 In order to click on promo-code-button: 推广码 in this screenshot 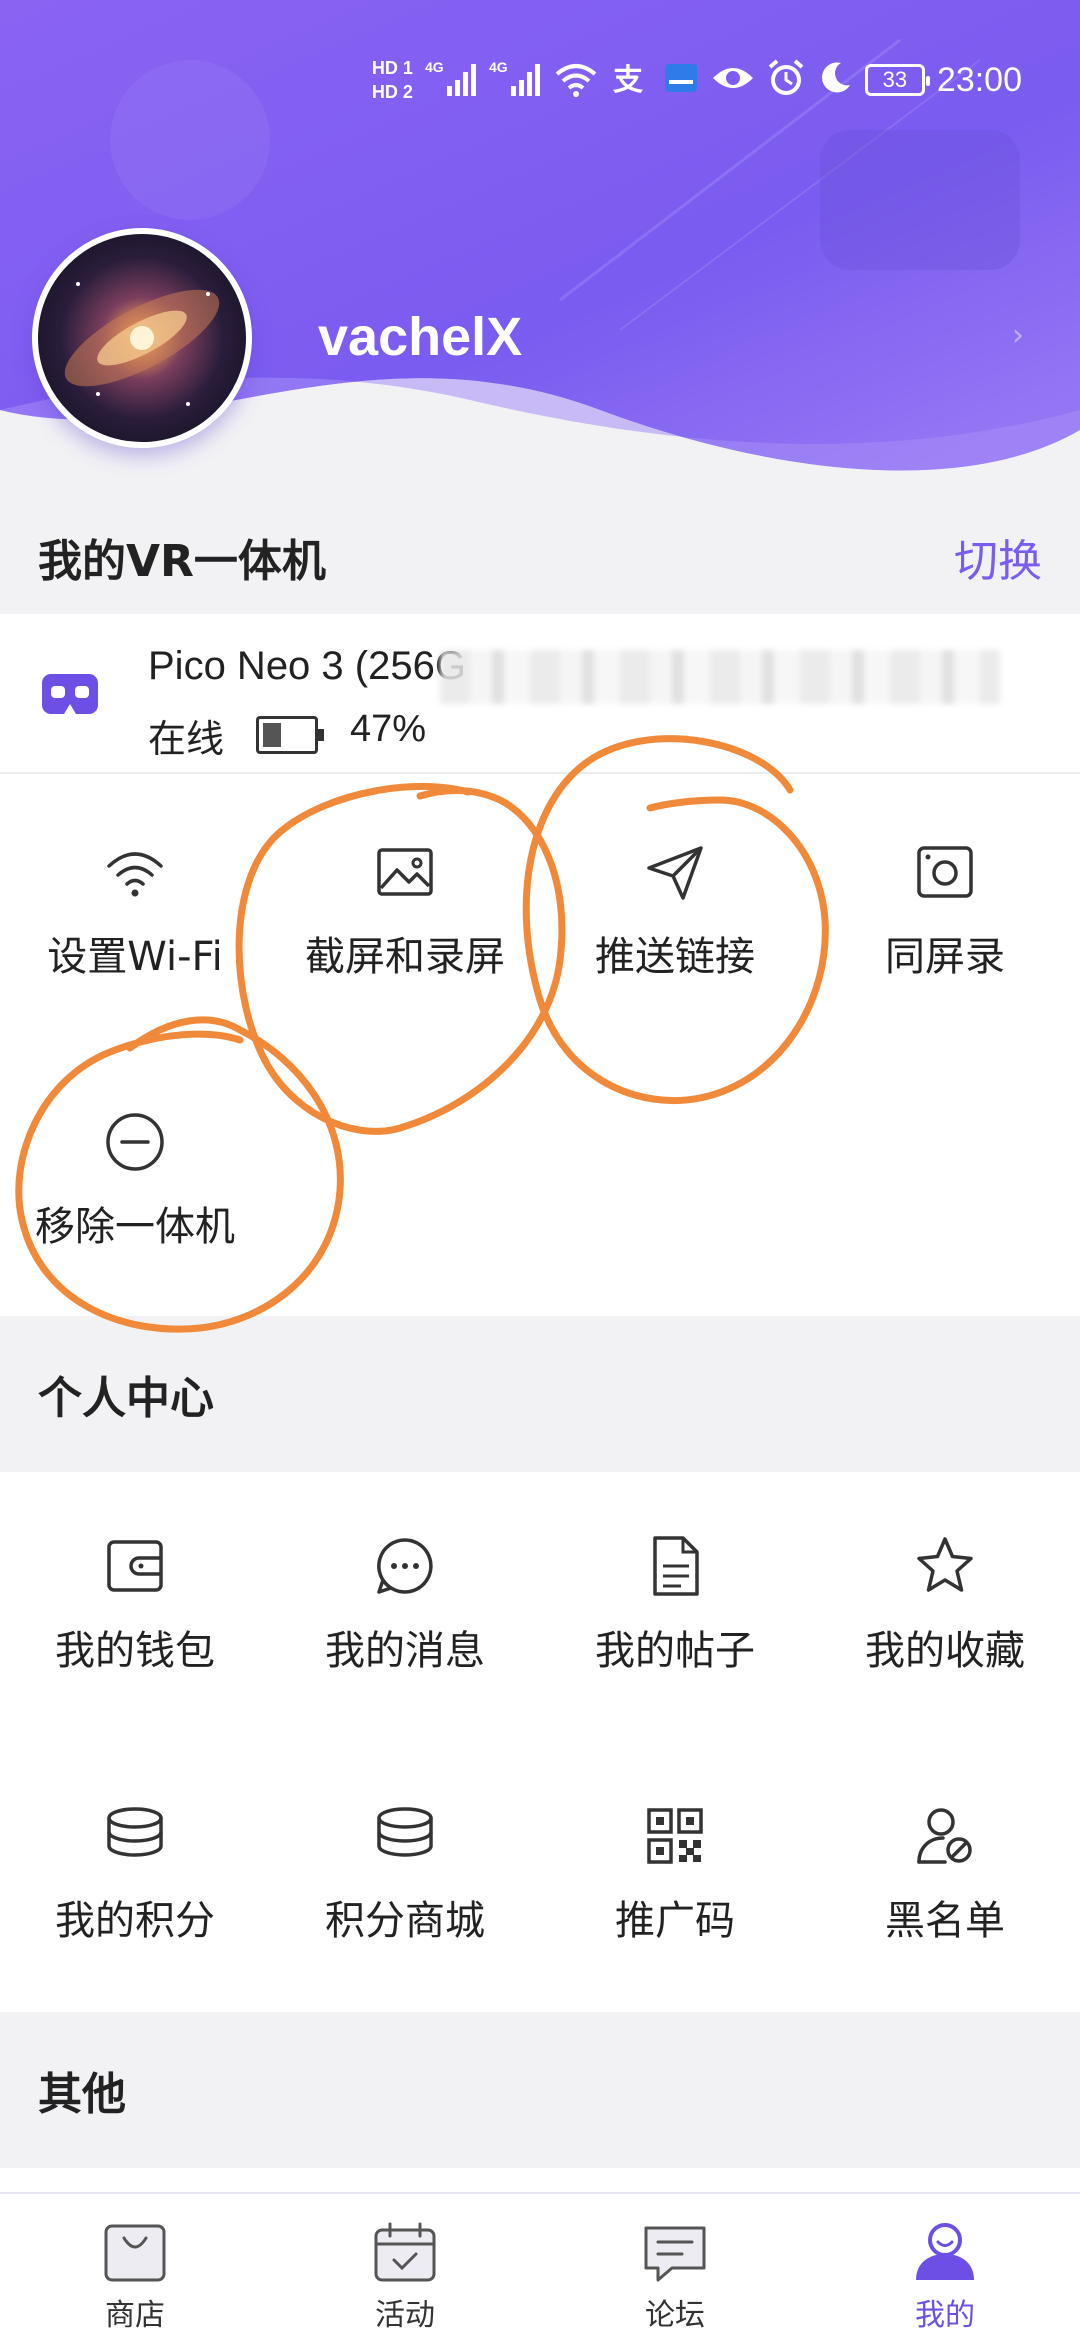, I will do `click(675, 1875)`.